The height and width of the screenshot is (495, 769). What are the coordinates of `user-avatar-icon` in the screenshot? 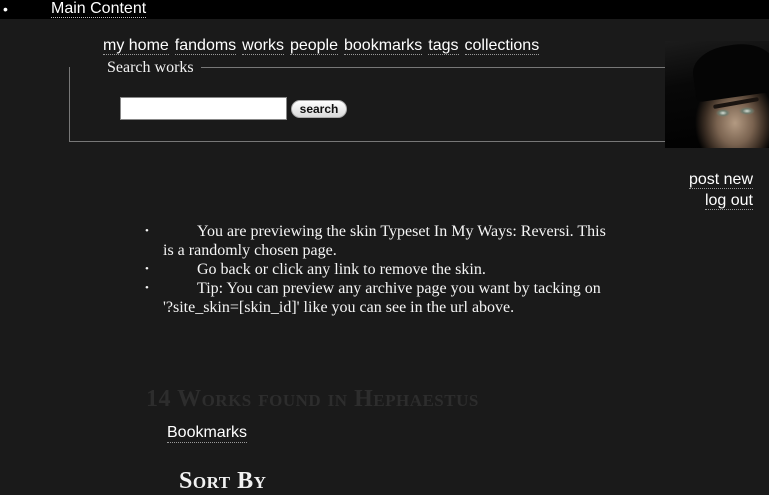 It's located at (717, 94).